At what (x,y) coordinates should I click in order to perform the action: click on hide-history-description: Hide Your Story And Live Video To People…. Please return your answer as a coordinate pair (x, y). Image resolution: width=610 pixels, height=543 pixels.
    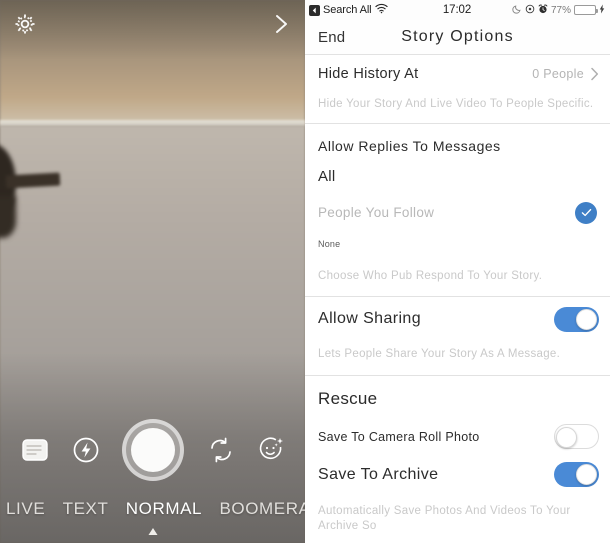
    Looking at the image, I should click on (456, 104).